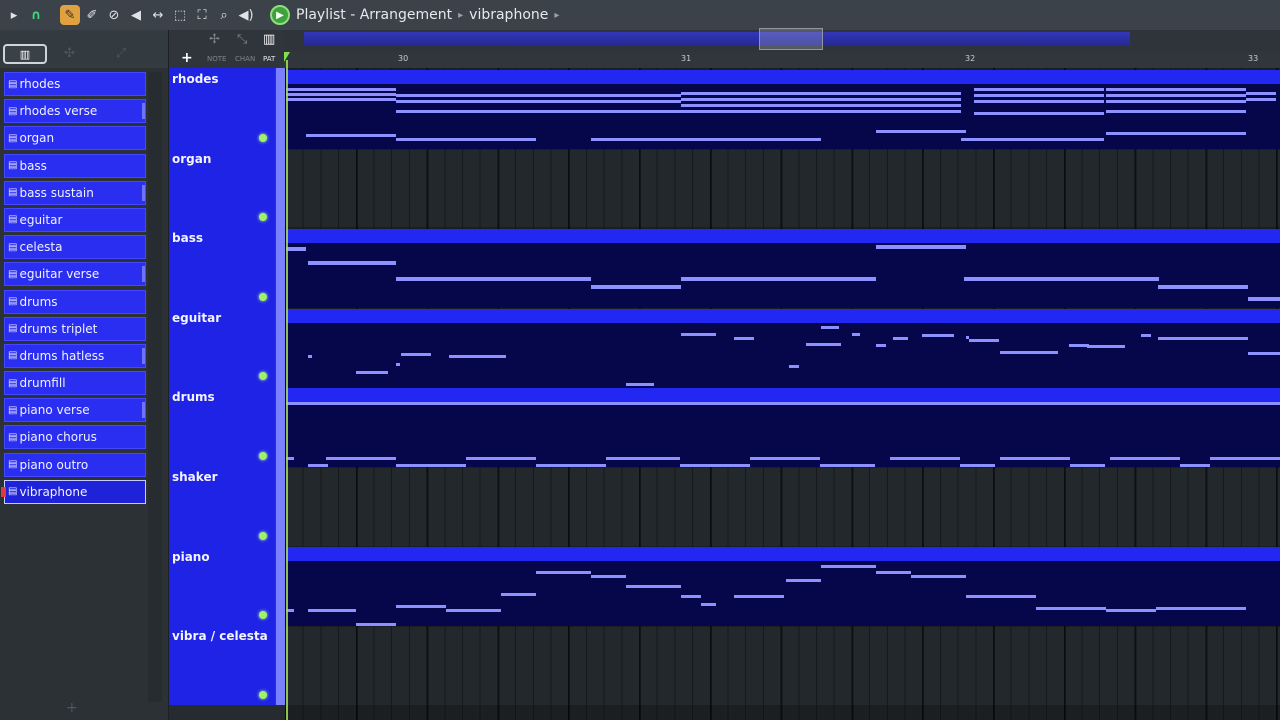 This screenshot has width=1280, height=720. Describe the element at coordinates (136, 15) in the screenshot. I see `mute-icon: ◀` at that location.